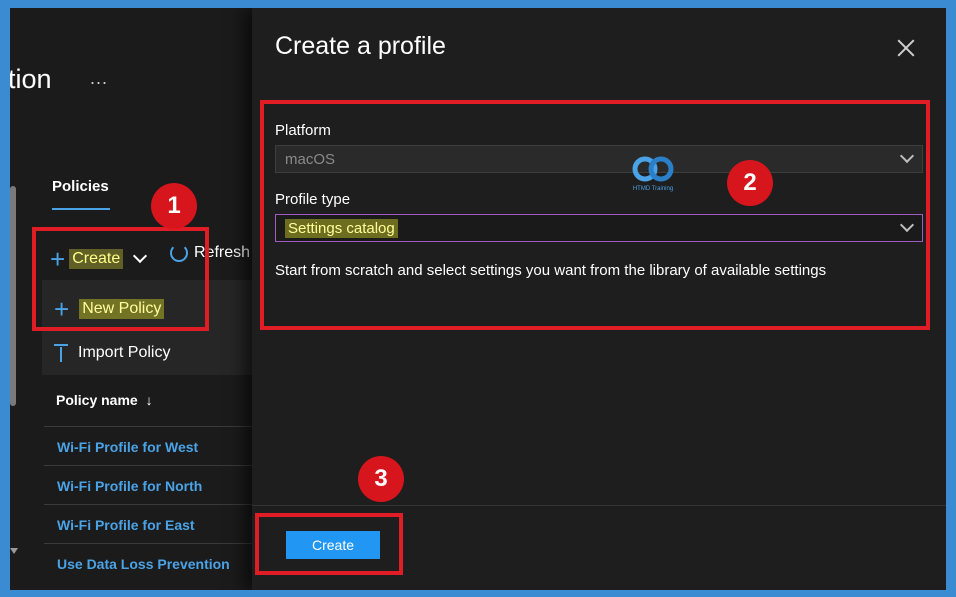  Describe the element at coordinates (13, 296) in the screenshot. I see `vertical-scrollbar` at that location.